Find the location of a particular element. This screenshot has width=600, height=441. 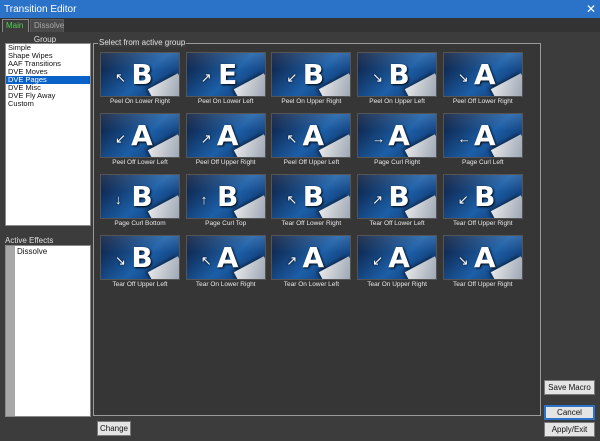

transition-tile: A ↙ Peel Off Lower Left is located at coordinates (140, 139).